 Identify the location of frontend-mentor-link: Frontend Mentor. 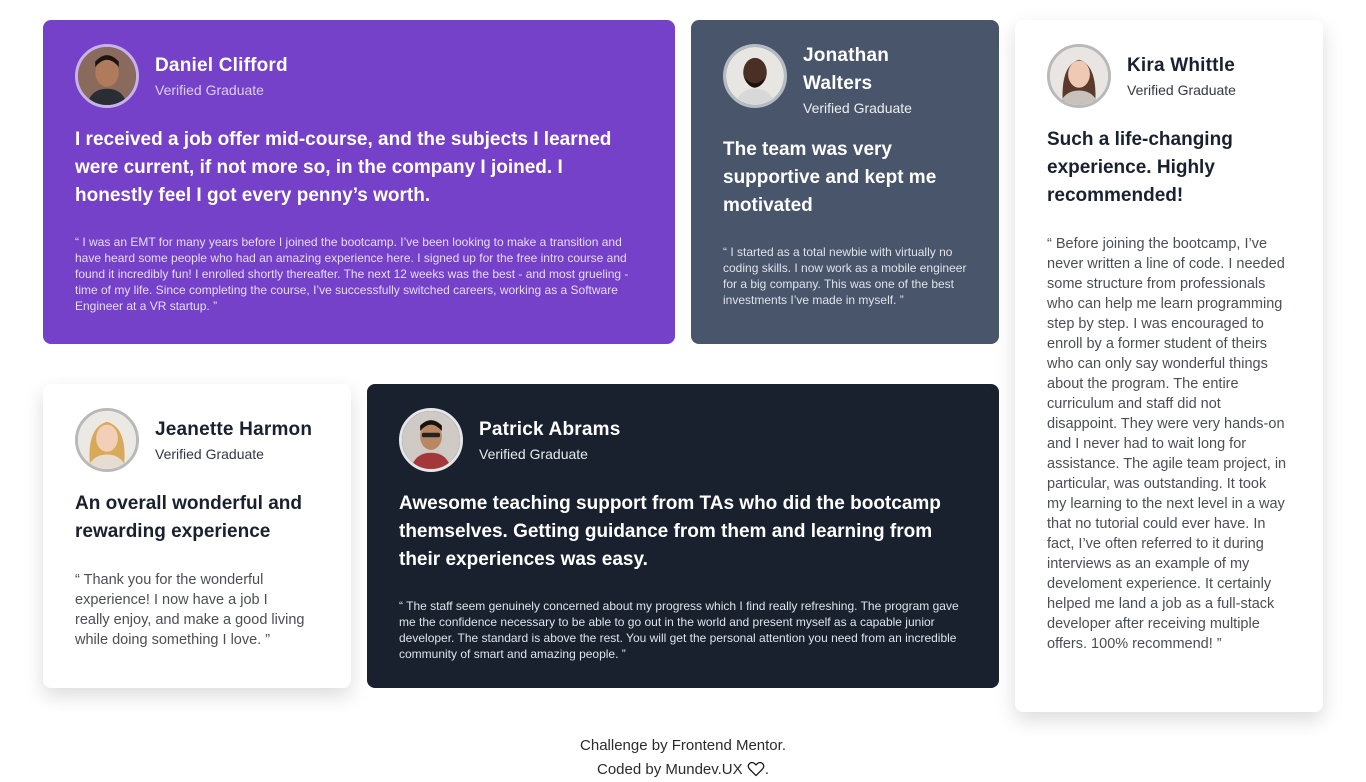
(727, 745).